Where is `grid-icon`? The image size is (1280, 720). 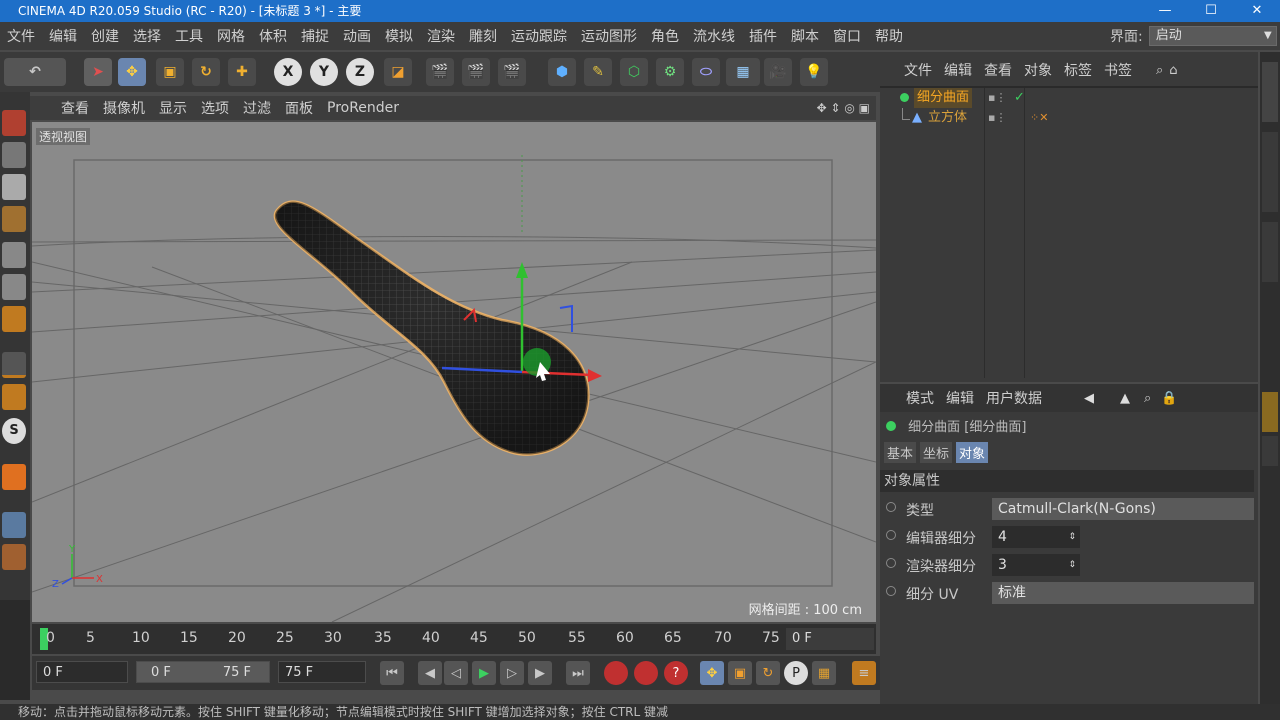
grid-icon is located at coordinates (14, 525).